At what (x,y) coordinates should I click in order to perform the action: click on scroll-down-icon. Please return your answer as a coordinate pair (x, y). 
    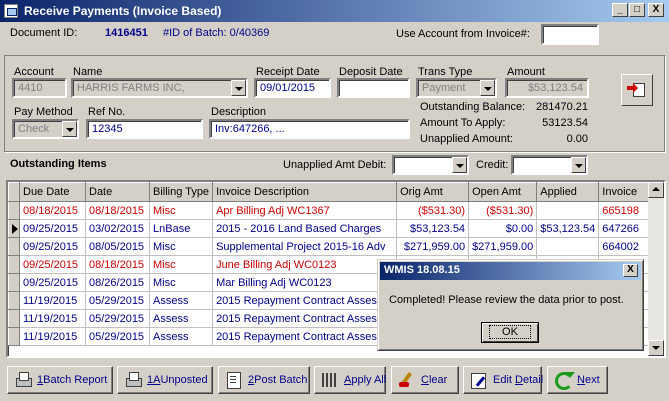
    Looking at the image, I should click on (656, 348).